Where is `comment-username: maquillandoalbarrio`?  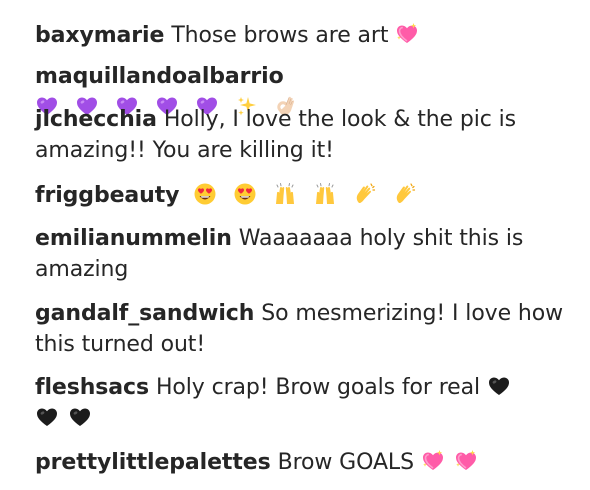
comment-username: maquillandoalbarrio is located at coordinates (159, 76).